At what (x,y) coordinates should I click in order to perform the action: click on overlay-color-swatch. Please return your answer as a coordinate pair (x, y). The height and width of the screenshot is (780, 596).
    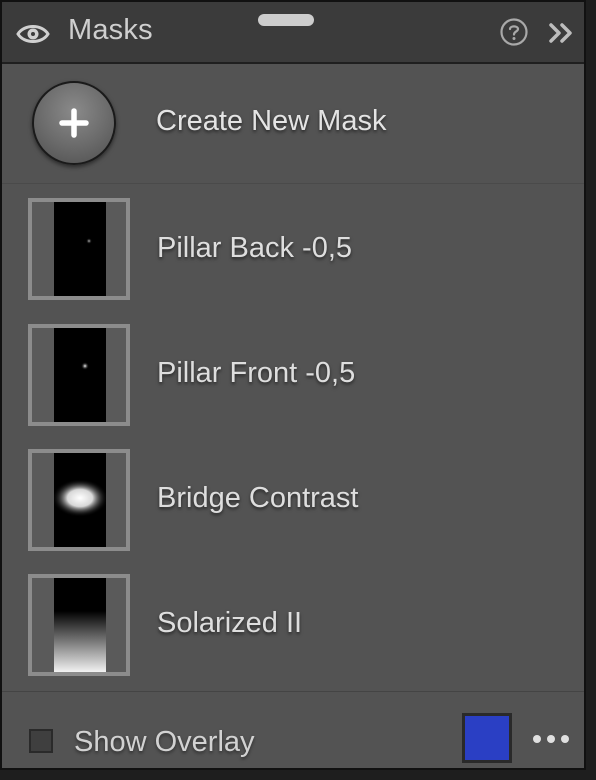
    Looking at the image, I should click on (487, 738).